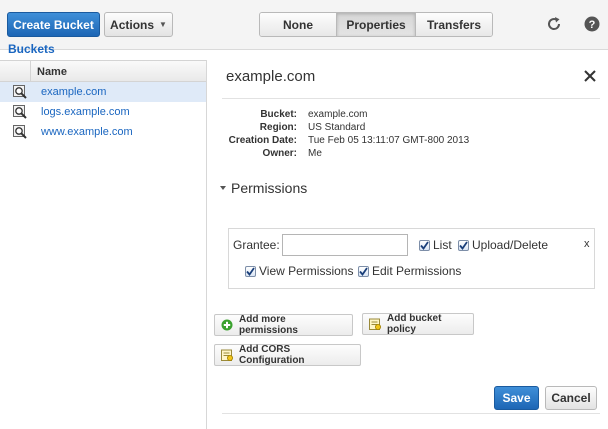 This screenshot has height=429, width=608. What do you see at coordinates (298, 24) in the screenshot?
I see `tab-none: None` at bounding box center [298, 24].